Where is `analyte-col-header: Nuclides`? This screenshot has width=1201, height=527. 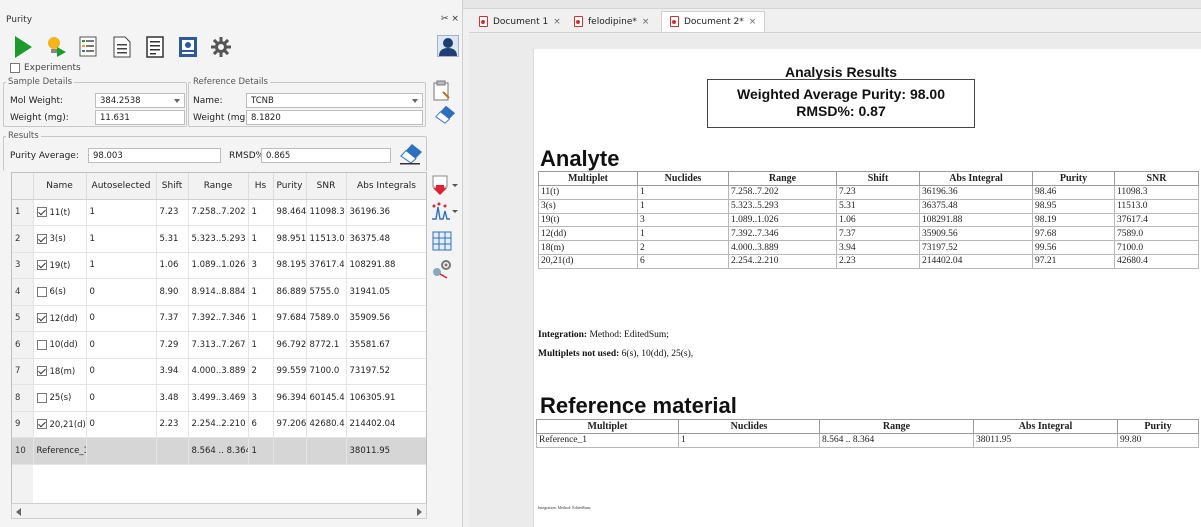
analyte-col-header: Nuclides is located at coordinates (683, 178).